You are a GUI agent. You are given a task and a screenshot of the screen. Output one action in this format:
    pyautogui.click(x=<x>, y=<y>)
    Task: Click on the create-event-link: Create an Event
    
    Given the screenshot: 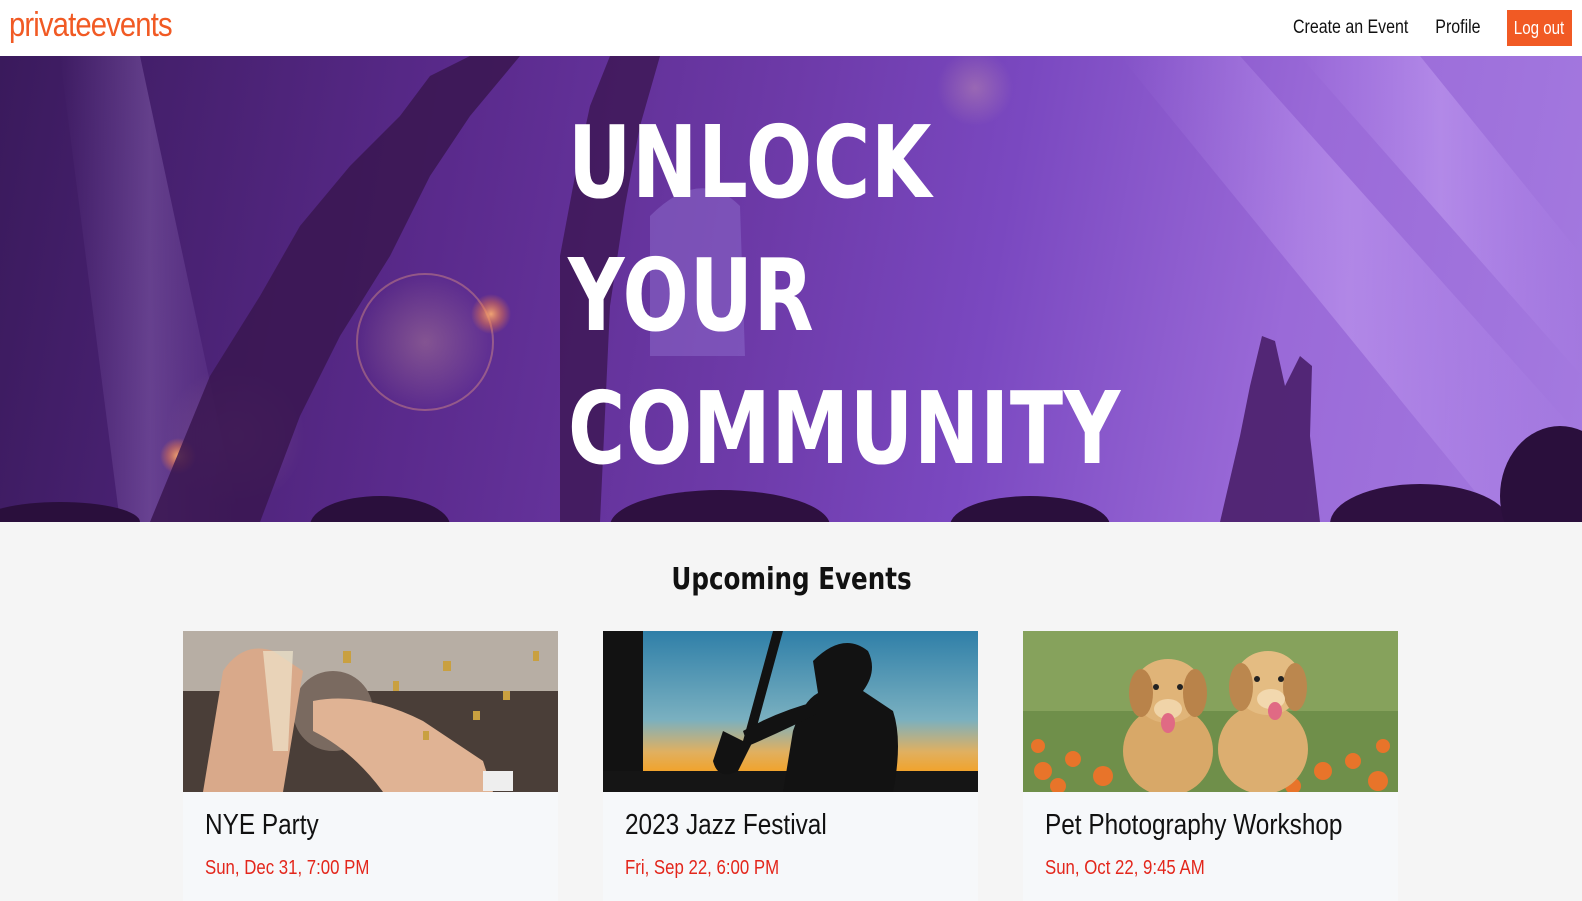 What is the action you would take?
    pyautogui.click(x=1350, y=28)
    